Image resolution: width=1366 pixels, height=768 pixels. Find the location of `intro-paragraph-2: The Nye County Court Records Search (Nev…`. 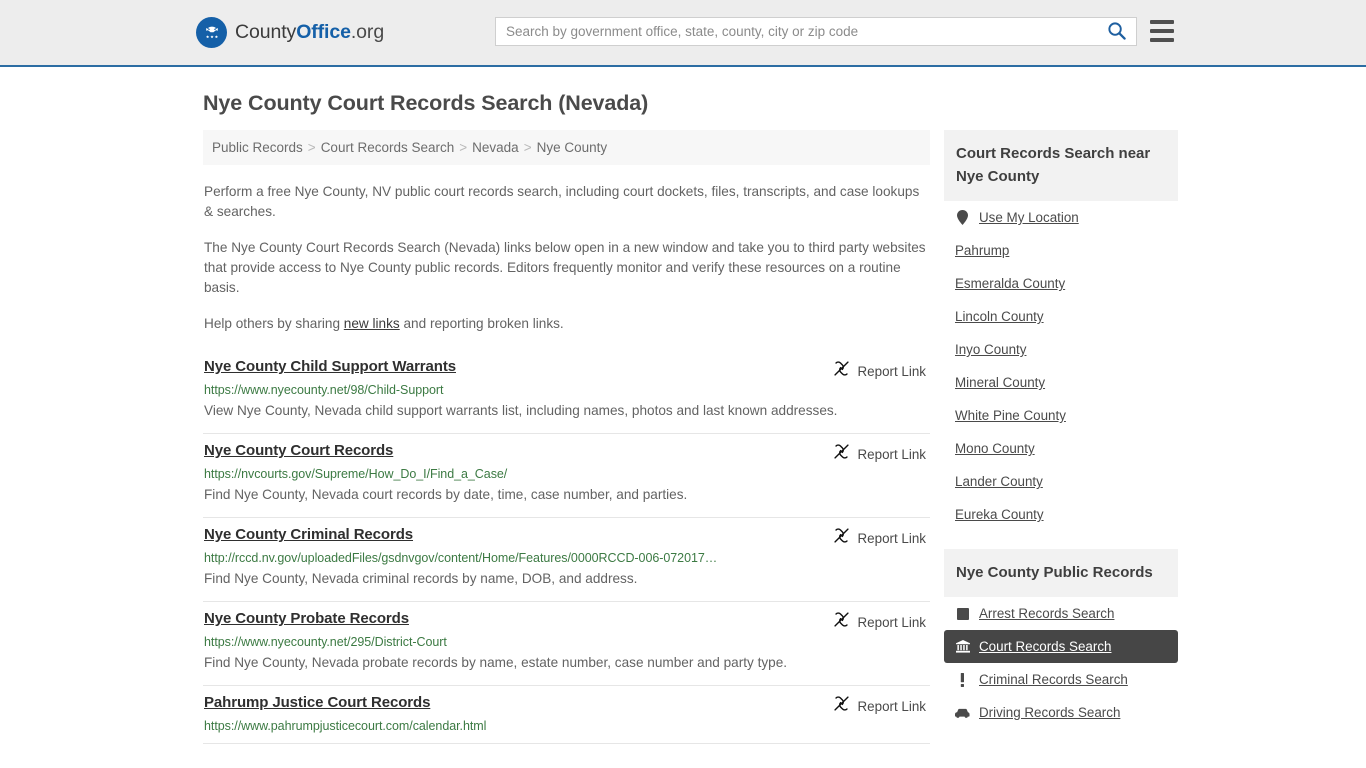

intro-paragraph-2: The Nye County Court Records Search (Nev… is located at coordinates (565, 267).